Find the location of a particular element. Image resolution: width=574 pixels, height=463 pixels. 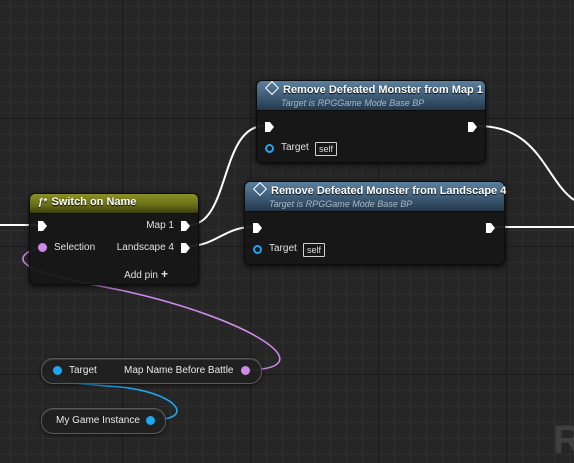

switch-icon: ƒ* is located at coordinates (43, 202).